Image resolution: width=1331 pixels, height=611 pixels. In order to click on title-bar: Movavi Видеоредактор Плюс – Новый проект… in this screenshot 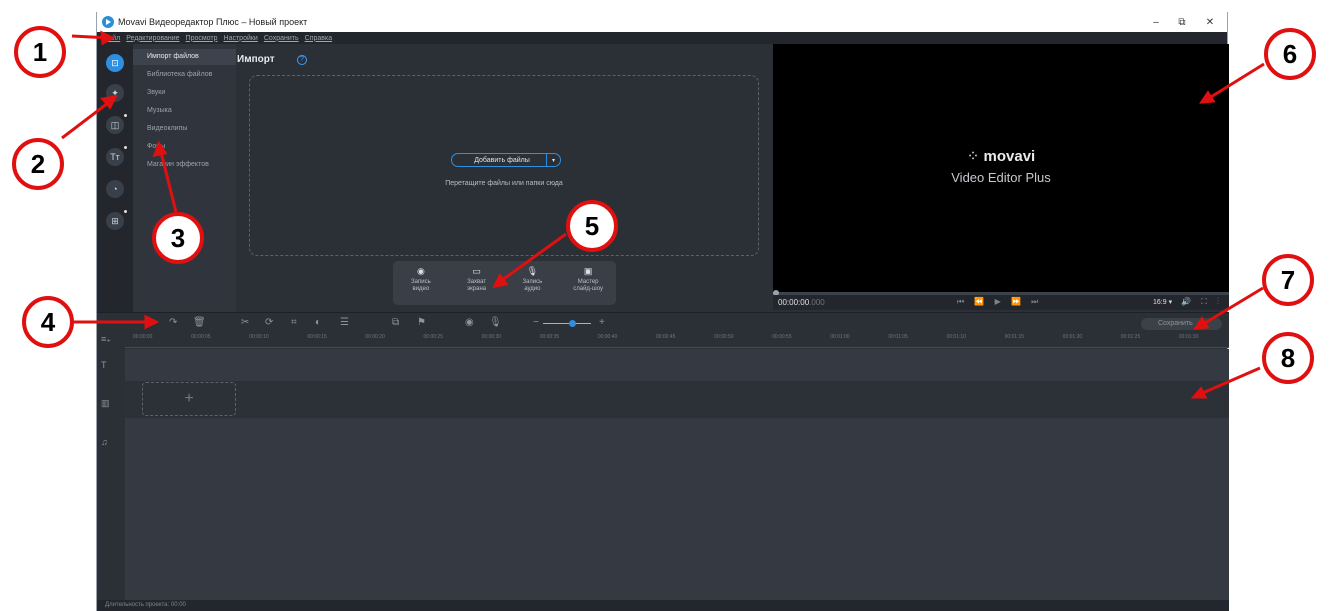, I will do `click(662, 22)`.